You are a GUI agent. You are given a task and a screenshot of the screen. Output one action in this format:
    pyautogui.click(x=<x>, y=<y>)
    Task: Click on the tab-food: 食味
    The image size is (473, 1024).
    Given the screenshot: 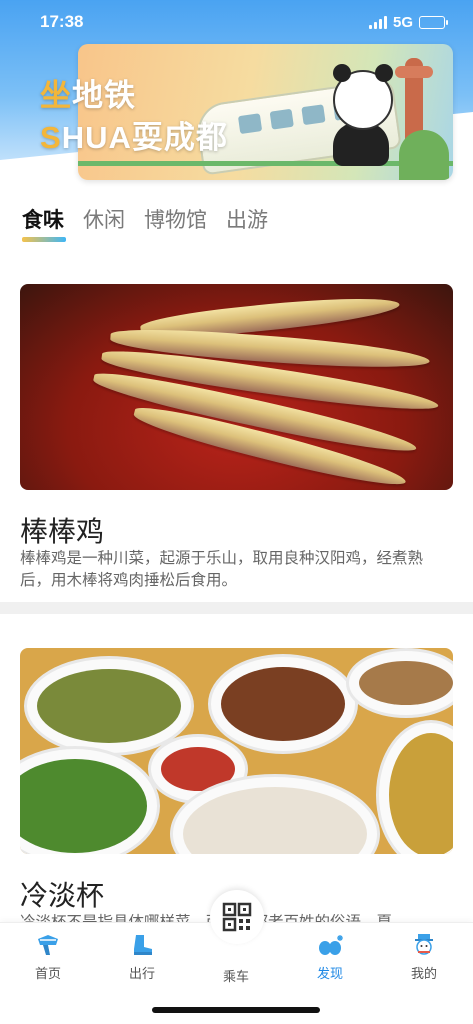 What is the action you would take?
    pyautogui.click(x=44, y=224)
    